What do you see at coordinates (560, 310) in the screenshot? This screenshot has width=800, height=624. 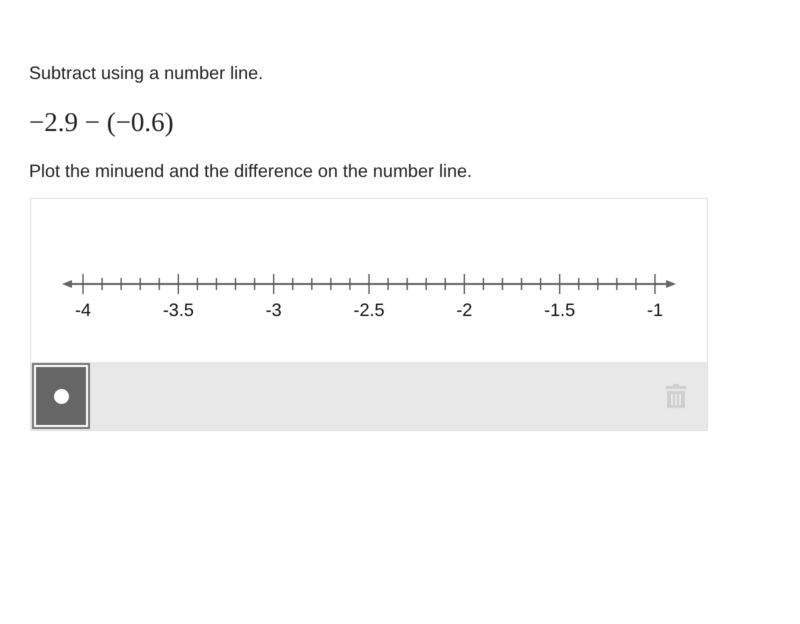 I see `tick-label: -1.5` at bounding box center [560, 310].